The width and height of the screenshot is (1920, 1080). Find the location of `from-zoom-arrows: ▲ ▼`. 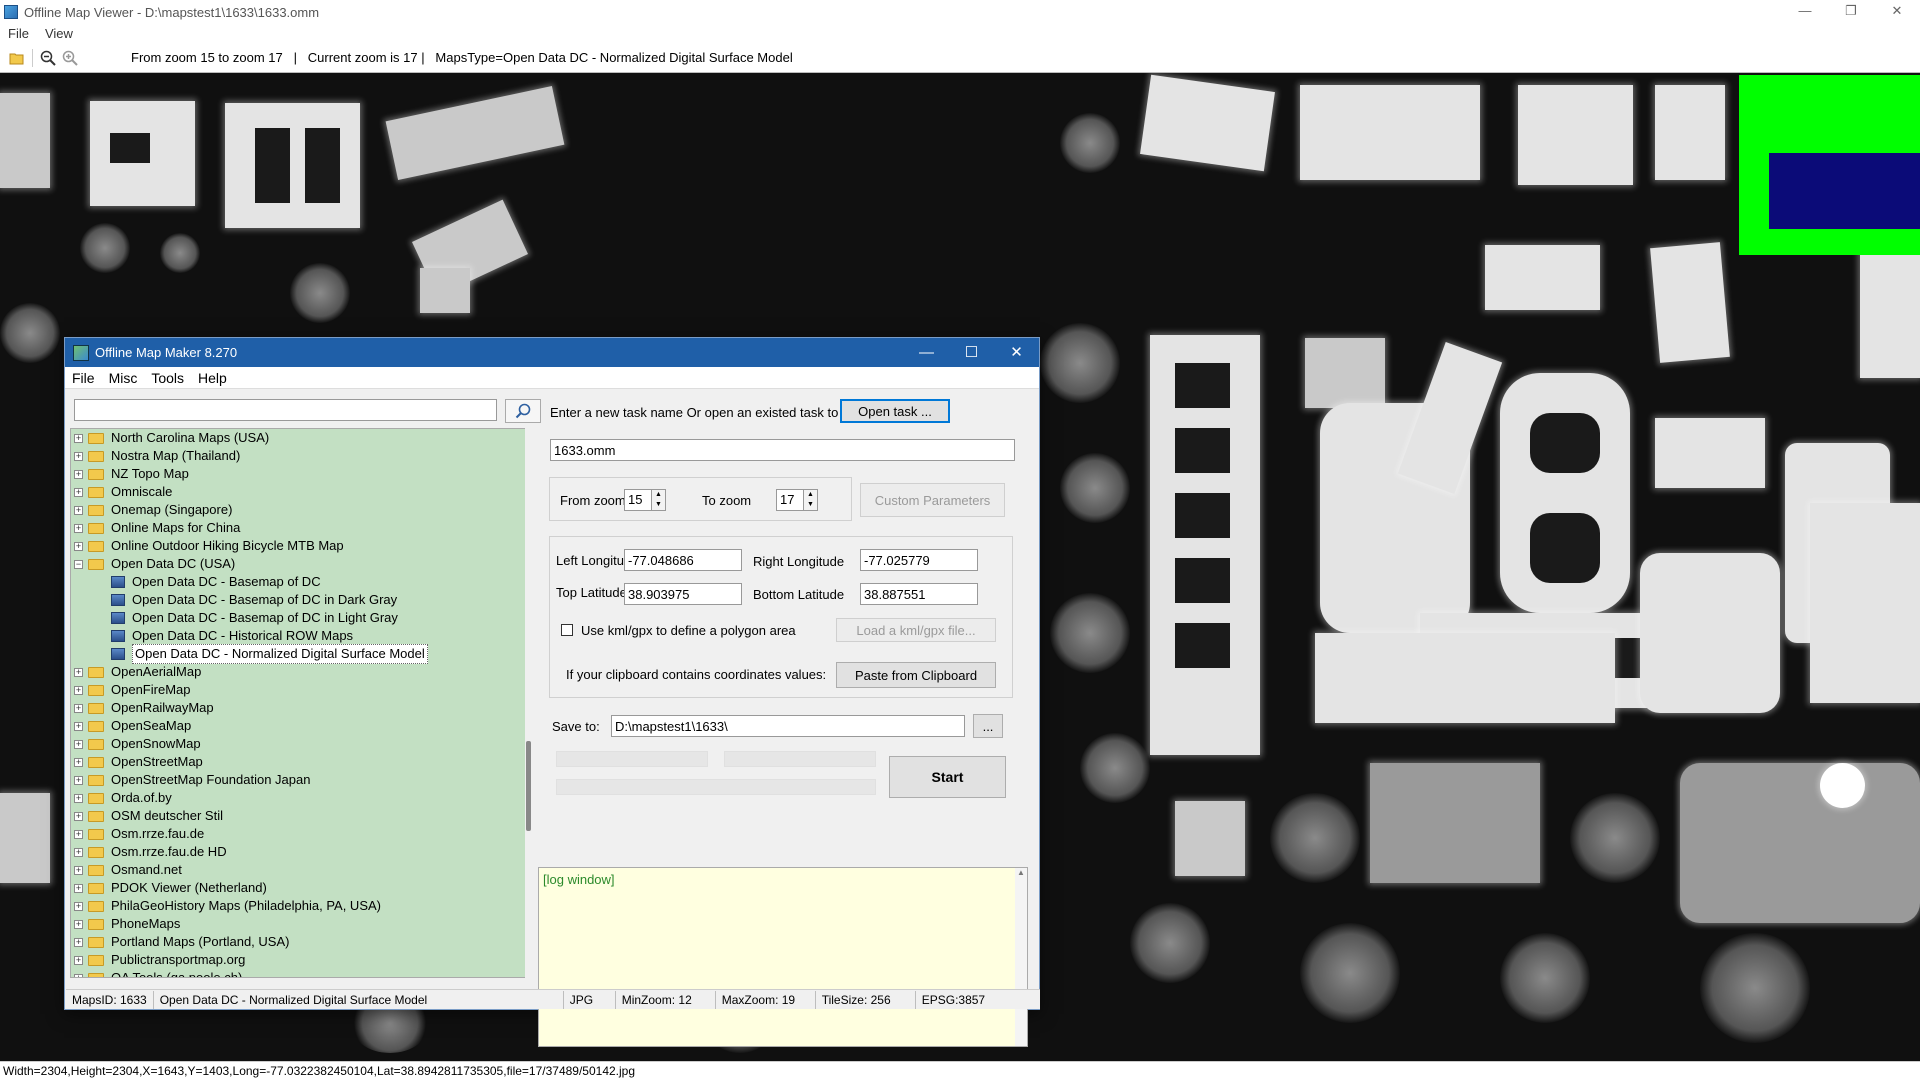

from-zoom-arrows: ▲ ▼ is located at coordinates (659, 500).